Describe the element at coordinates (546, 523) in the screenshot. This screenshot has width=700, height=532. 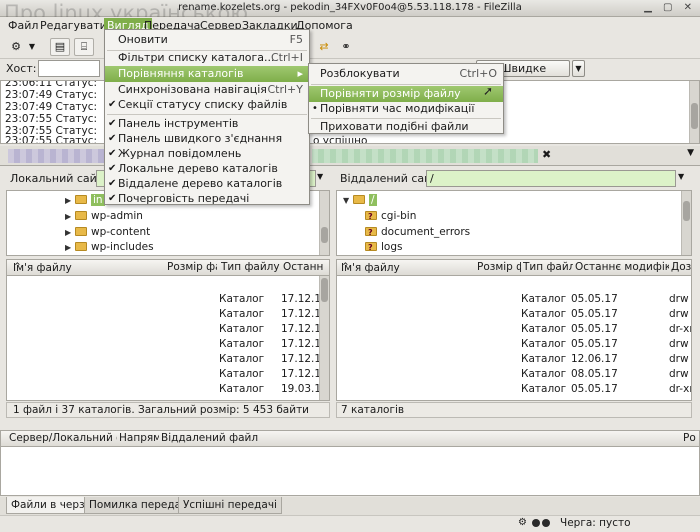
I see `led-download-icon` at that location.